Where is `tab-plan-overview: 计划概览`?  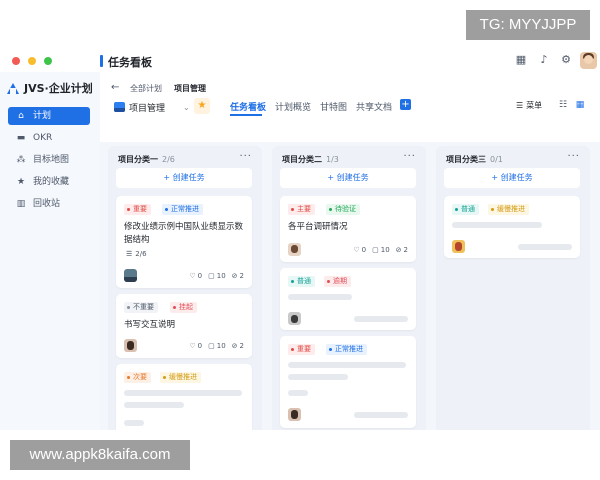
tab-plan-overview: 计划概览 is located at coordinates (293, 106).